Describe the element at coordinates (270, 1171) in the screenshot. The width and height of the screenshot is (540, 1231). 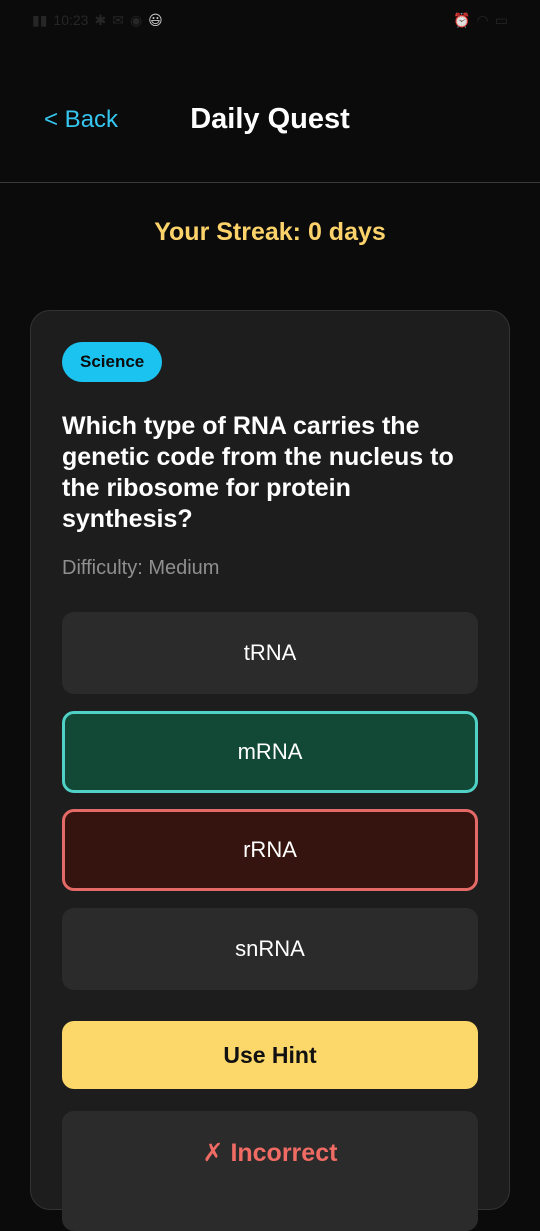
I see `result-panel: ✗ Incorrect` at that location.